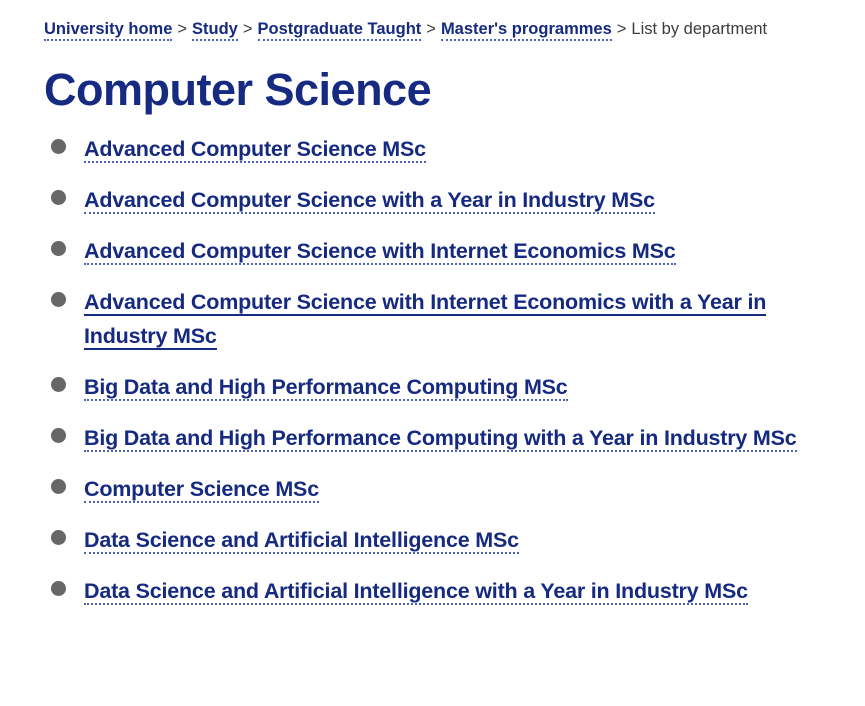 Image resolution: width=865 pixels, height=706 pixels. I want to click on list-item: Computer Science MSc, so click(442, 489).